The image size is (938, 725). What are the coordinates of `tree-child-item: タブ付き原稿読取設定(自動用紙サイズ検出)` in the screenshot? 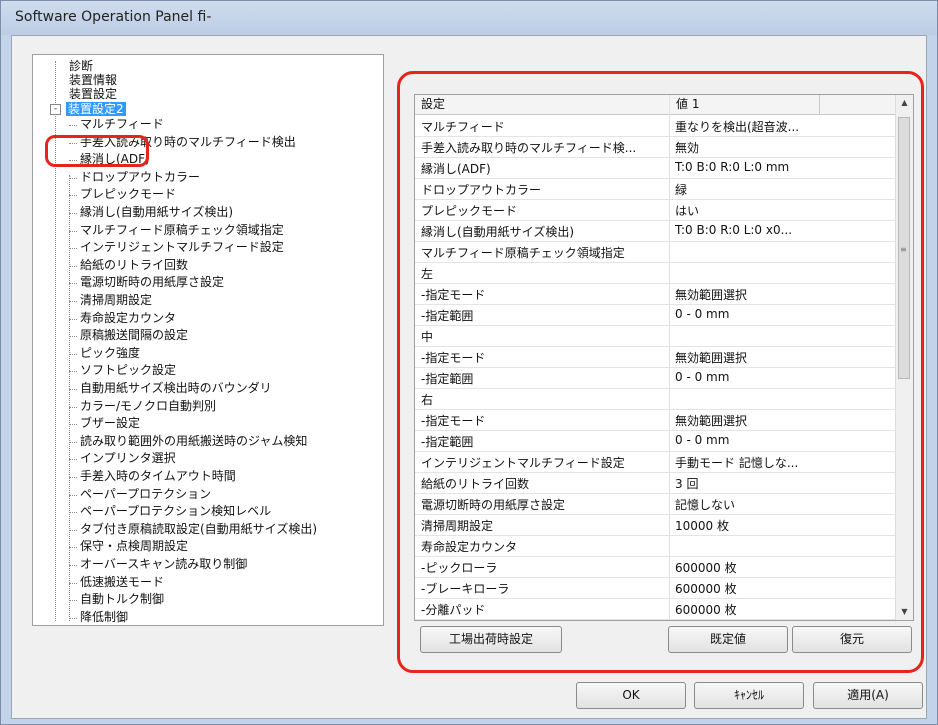 It's located at (198, 529).